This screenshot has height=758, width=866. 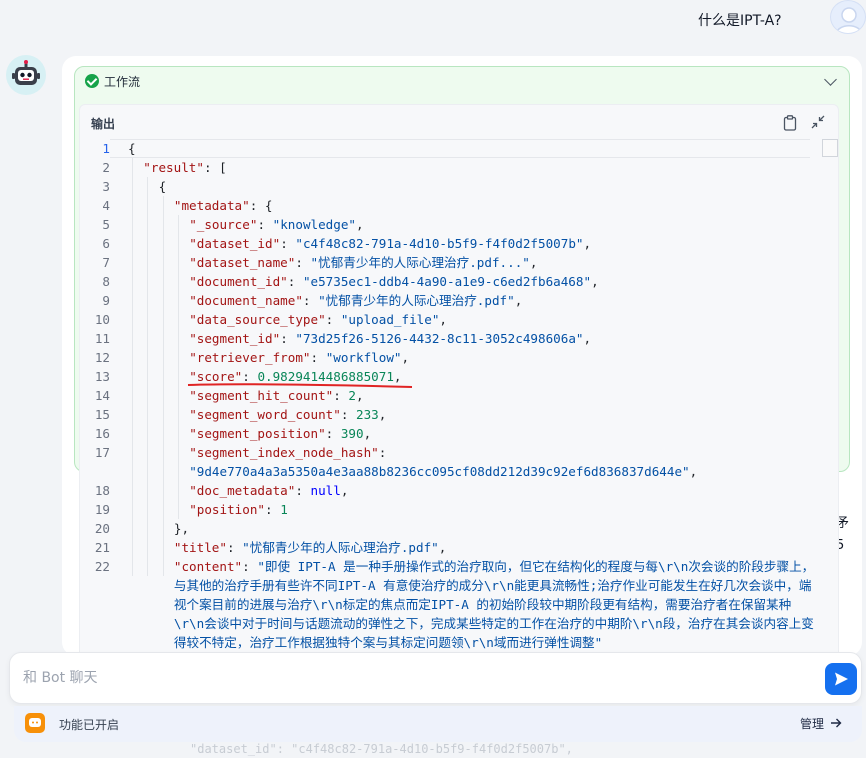 What do you see at coordinates (459, 262) in the screenshot?
I see `code-line: 7 "dataset_name": "忧郁青少年的人际心理治疗.pdf...",` at bounding box center [459, 262].